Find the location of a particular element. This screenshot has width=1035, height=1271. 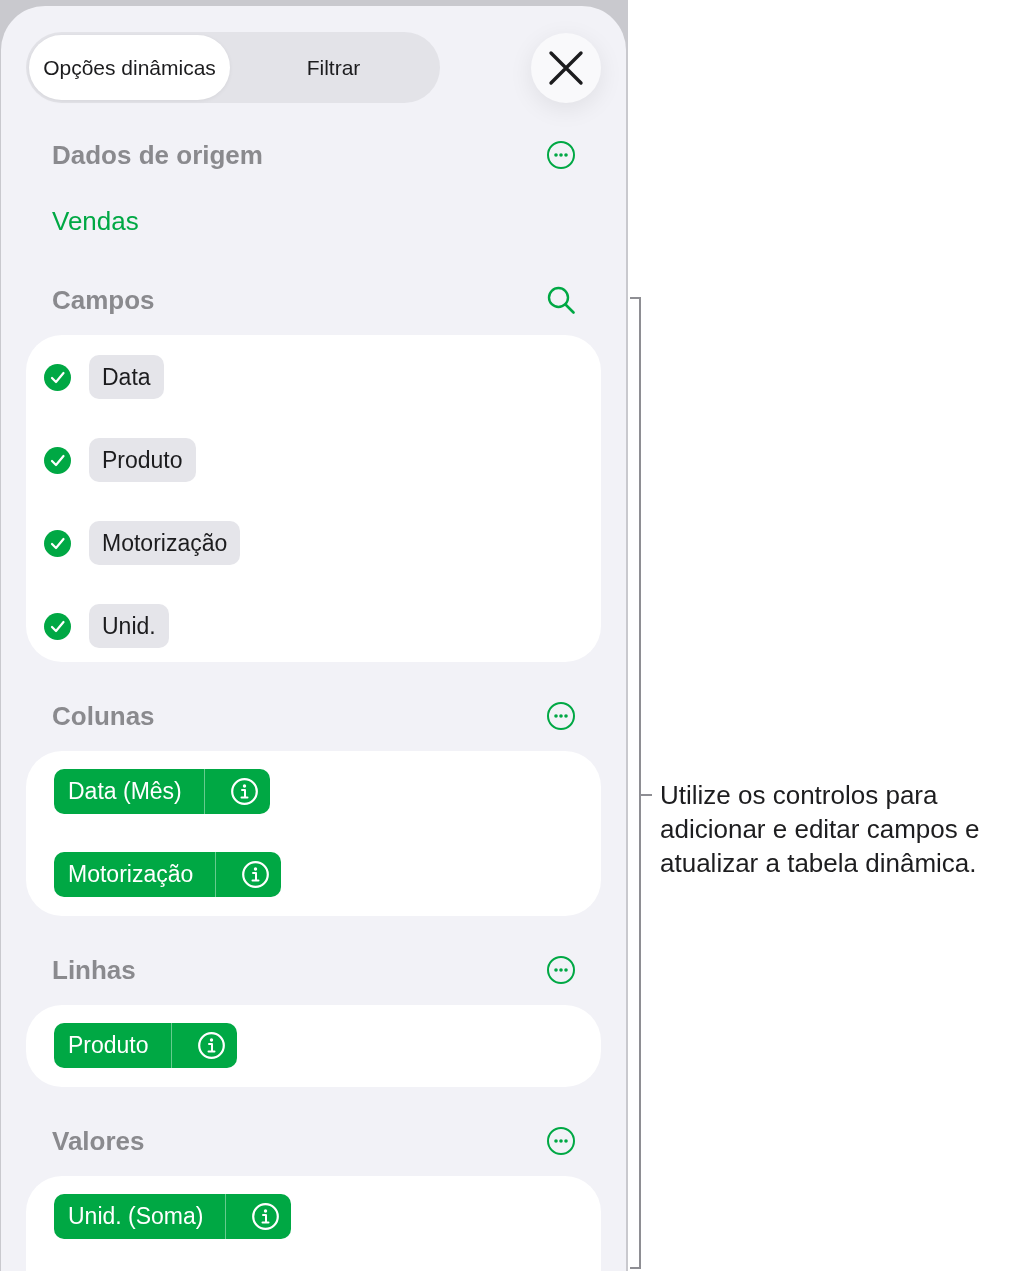

close-icon is located at coordinates (566, 67).